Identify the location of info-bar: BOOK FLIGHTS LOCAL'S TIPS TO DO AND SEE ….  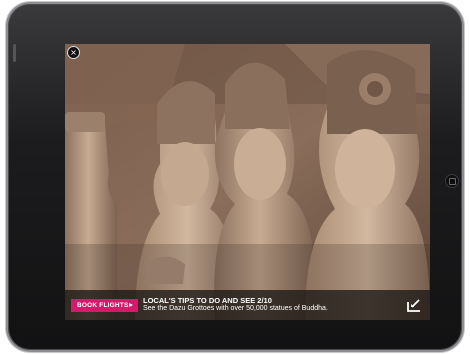
(247, 305).